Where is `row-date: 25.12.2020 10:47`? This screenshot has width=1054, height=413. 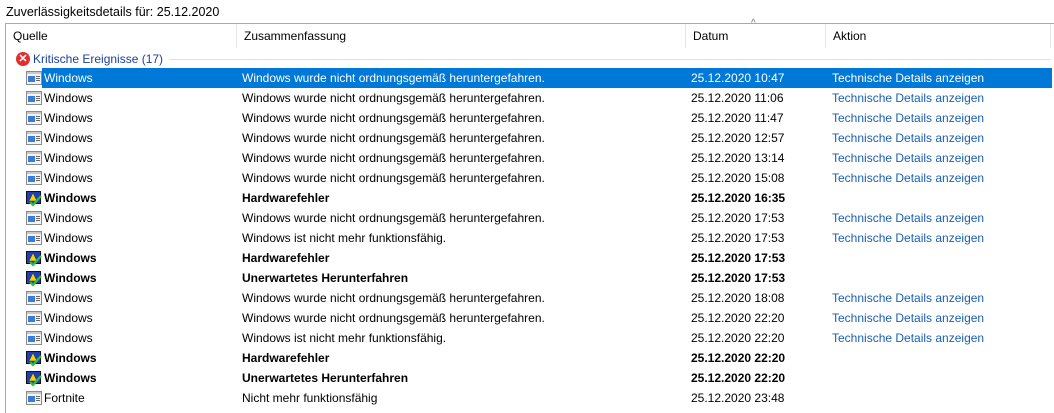 row-date: 25.12.2020 10:47 is located at coordinates (738, 78).